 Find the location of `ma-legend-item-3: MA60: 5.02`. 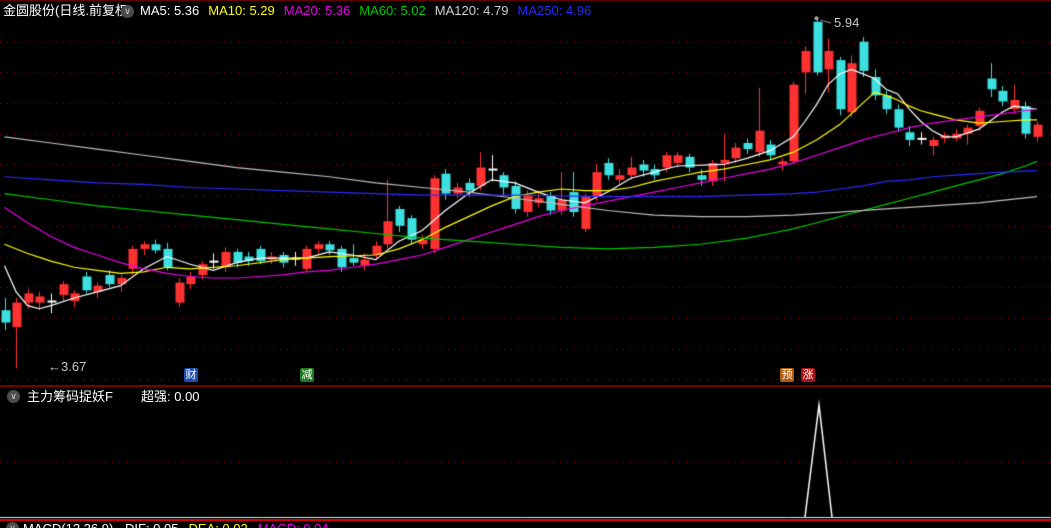

ma-legend-item-3: MA60: 5.02 is located at coordinates (392, 10).